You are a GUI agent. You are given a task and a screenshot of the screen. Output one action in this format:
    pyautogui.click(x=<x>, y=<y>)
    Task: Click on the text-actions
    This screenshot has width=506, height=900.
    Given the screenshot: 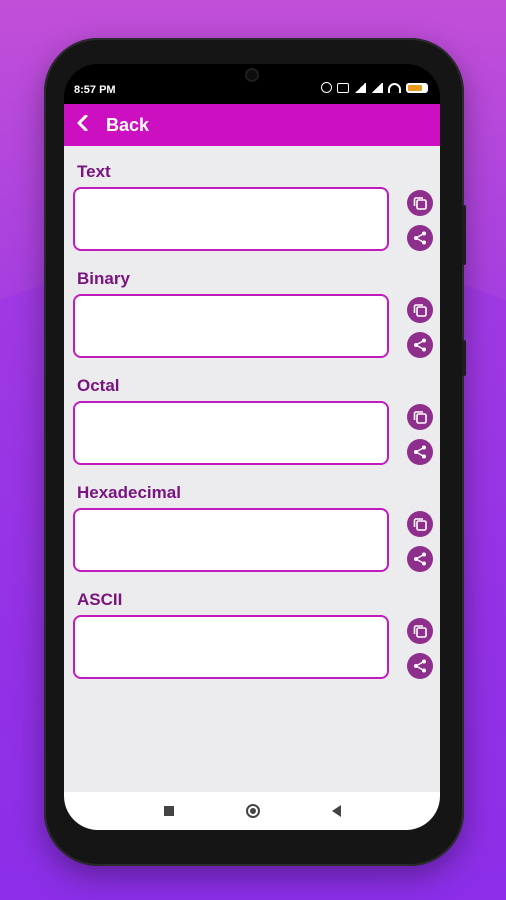 What is the action you would take?
    pyautogui.click(x=421, y=225)
    